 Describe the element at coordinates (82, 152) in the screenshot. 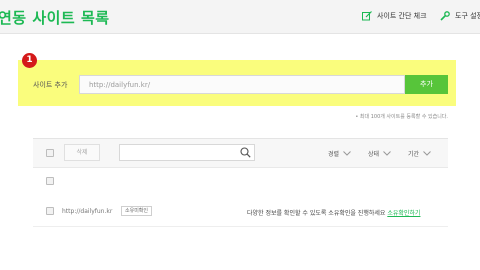

I see `delete-button: 삭제` at that location.